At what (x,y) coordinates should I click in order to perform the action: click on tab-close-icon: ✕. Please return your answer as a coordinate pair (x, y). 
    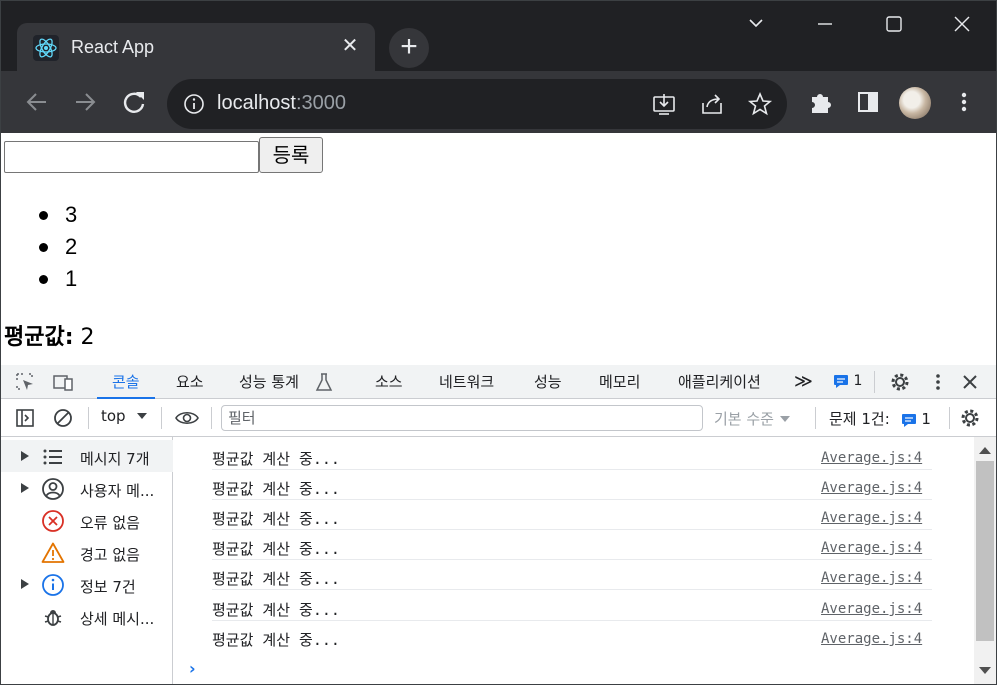
    Looking at the image, I should click on (350, 46).